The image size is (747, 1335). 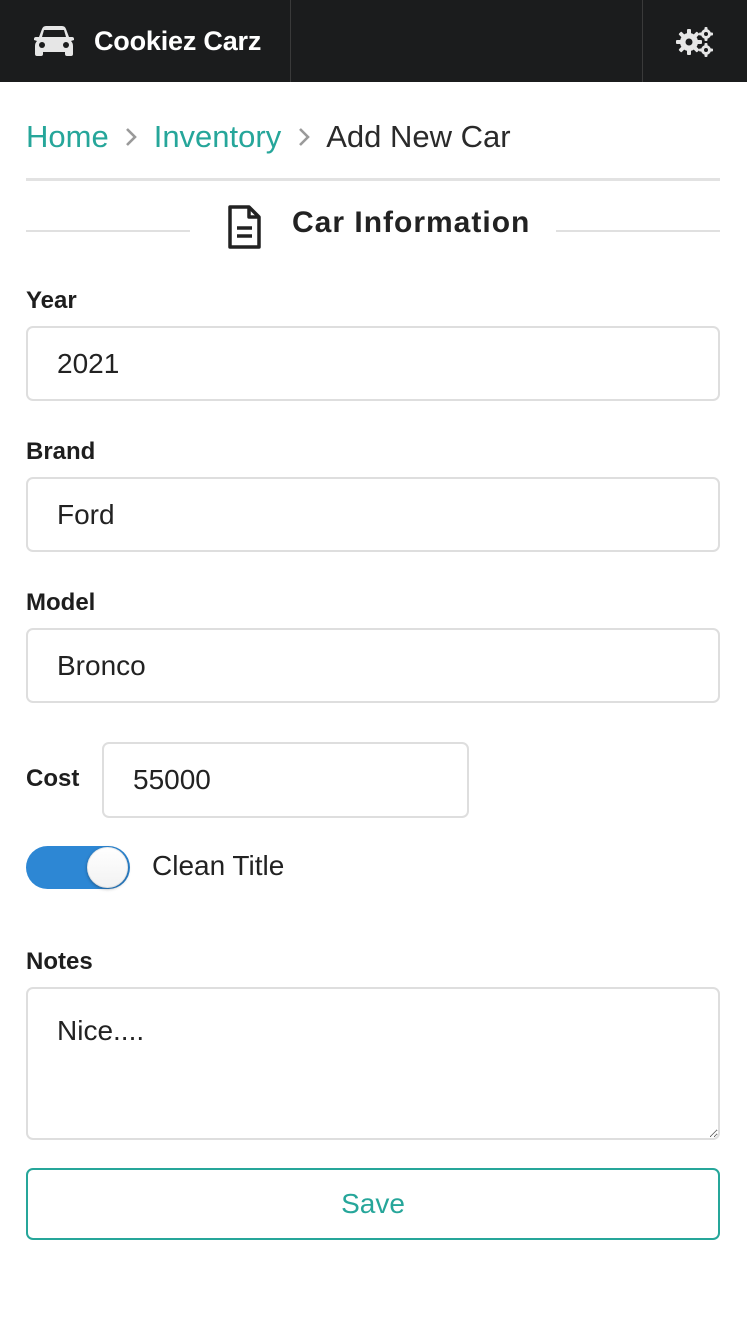 I want to click on section-title: Car Information, so click(x=411, y=222).